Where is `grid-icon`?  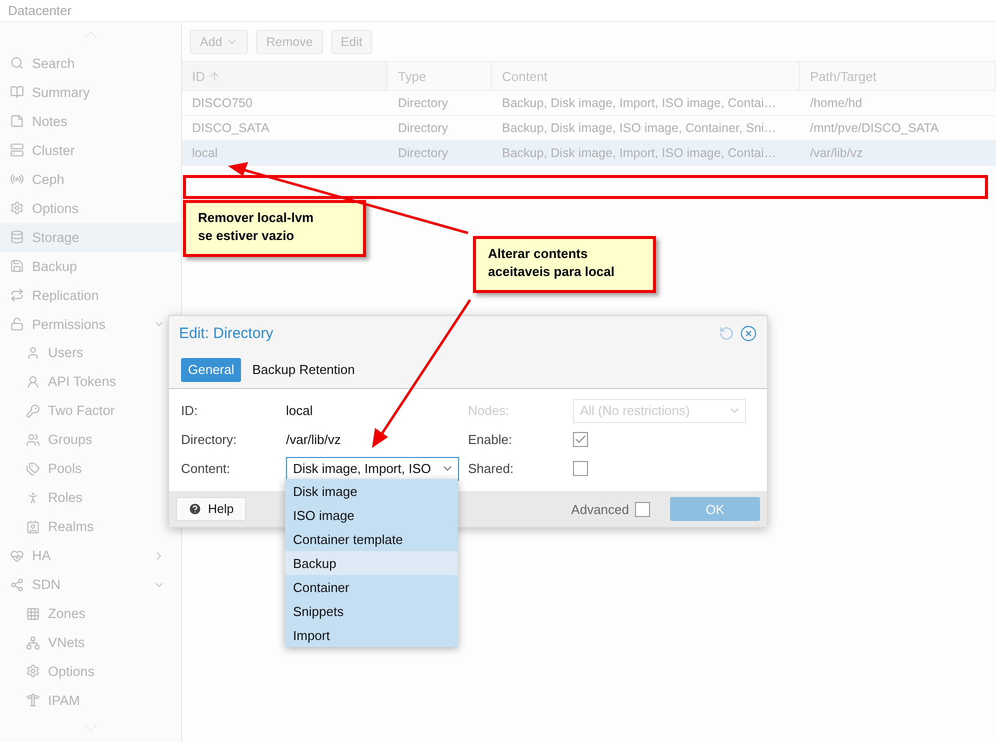
grid-icon is located at coordinates (33, 613).